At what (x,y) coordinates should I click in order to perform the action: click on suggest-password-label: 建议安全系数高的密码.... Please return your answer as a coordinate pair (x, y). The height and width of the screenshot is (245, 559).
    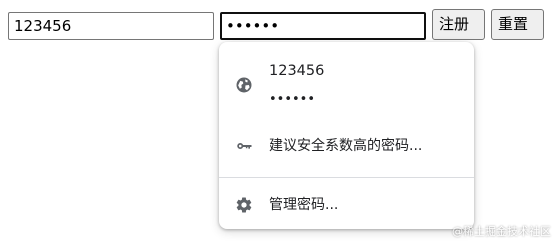
    Looking at the image, I should click on (346, 146).